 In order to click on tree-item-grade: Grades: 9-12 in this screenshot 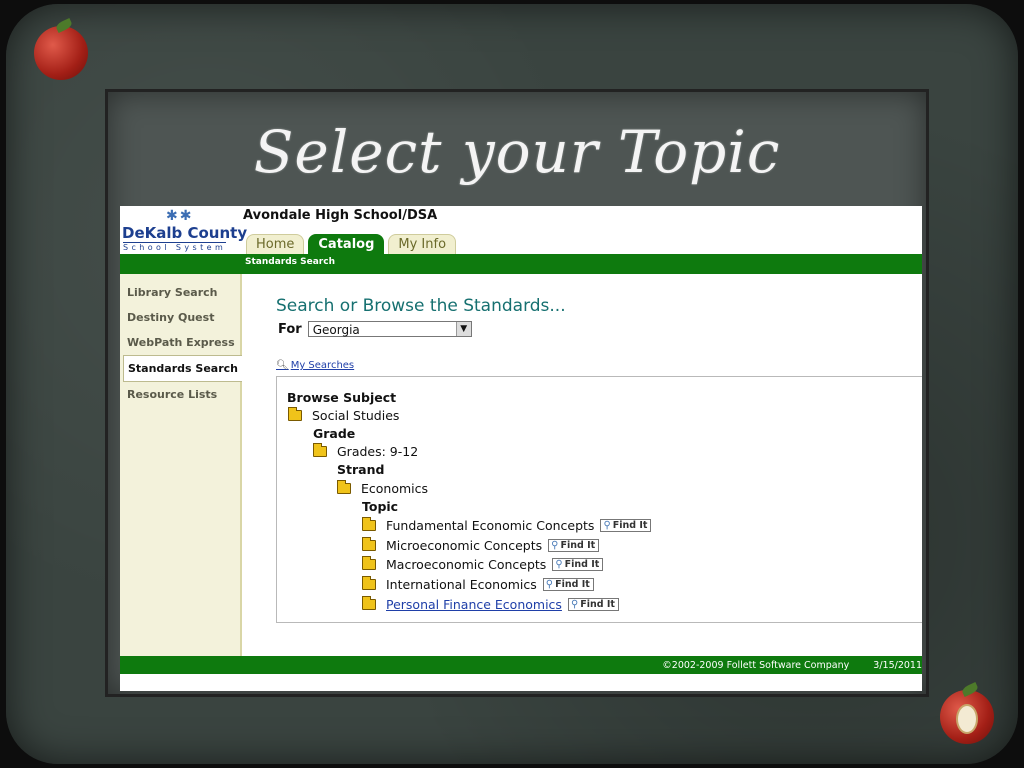, I will do `click(366, 451)`.